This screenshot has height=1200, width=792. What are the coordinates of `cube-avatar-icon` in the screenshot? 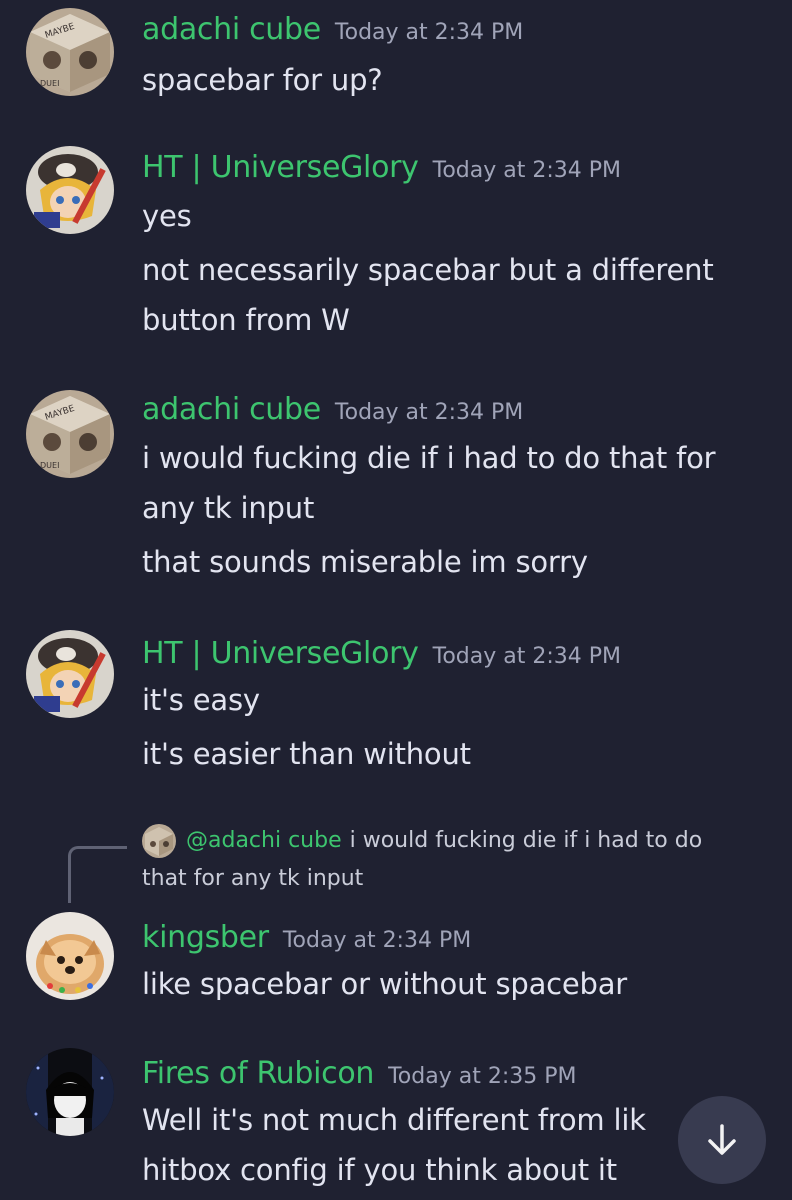 It's located at (159, 841).